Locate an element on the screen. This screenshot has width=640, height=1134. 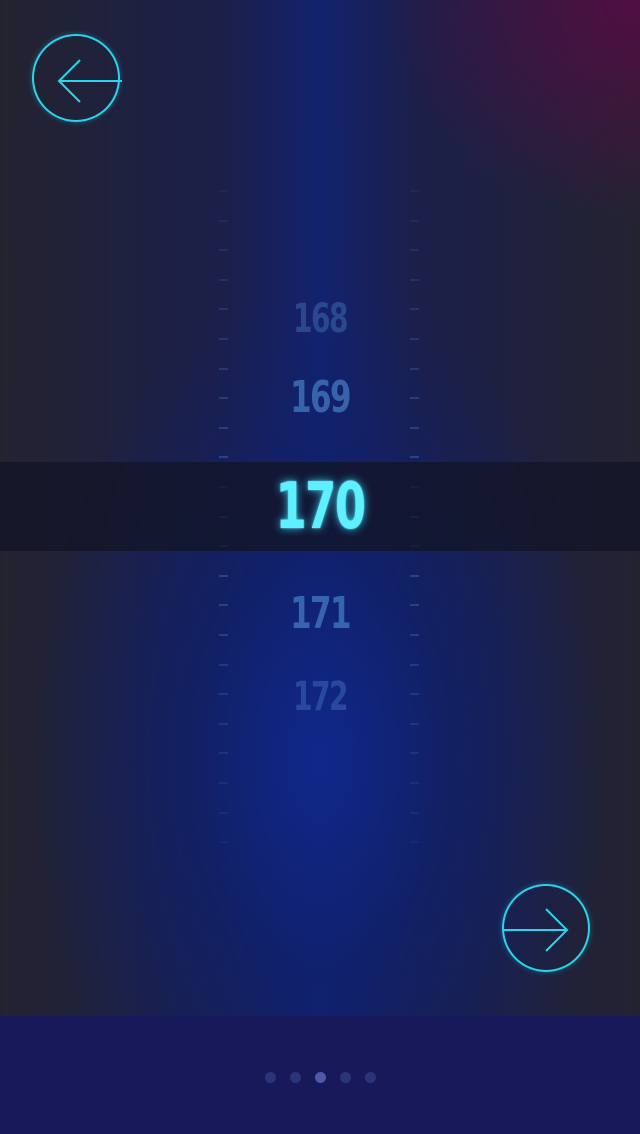
back-button is located at coordinates (77, 78).